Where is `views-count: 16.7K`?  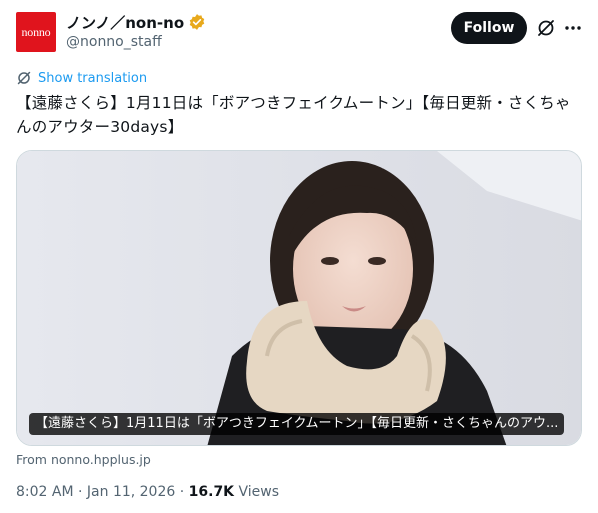 views-count: 16.7K is located at coordinates (211, 492).